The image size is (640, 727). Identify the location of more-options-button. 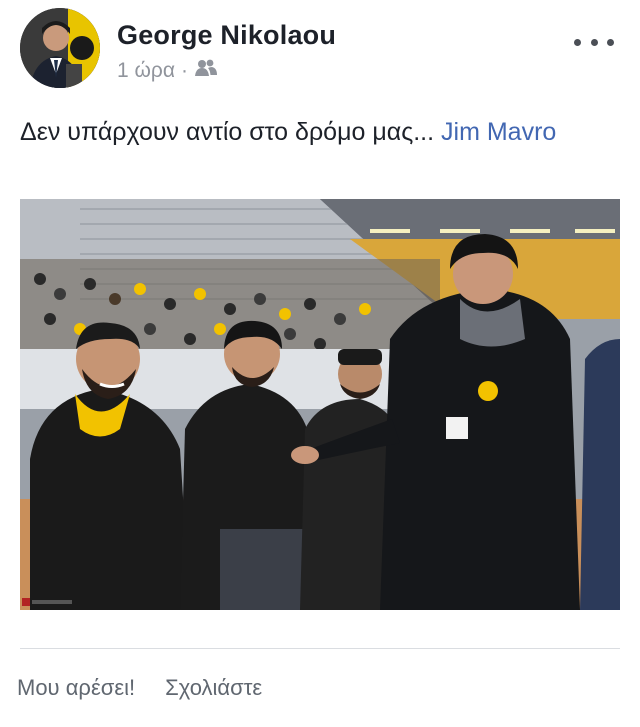
(594, 42).